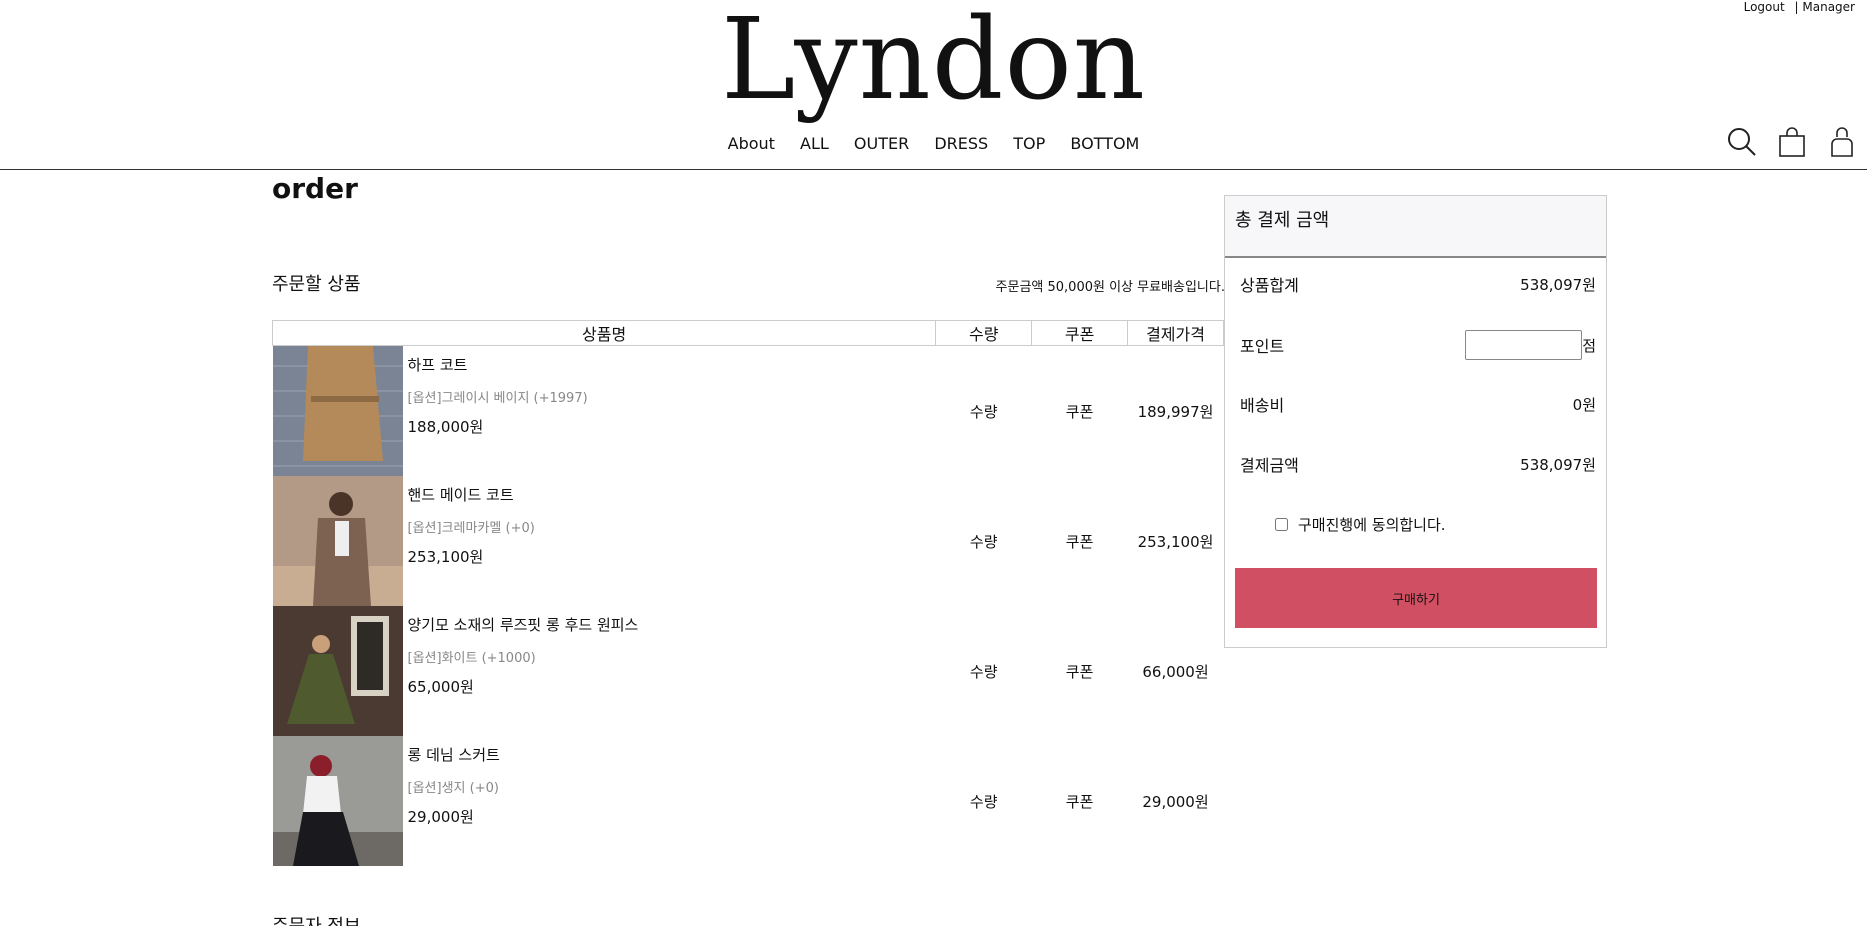  What do you see at coordinates (751, 143) in the screenshot?
I see `nav-item-about: About` at bounding box center [751, 143].